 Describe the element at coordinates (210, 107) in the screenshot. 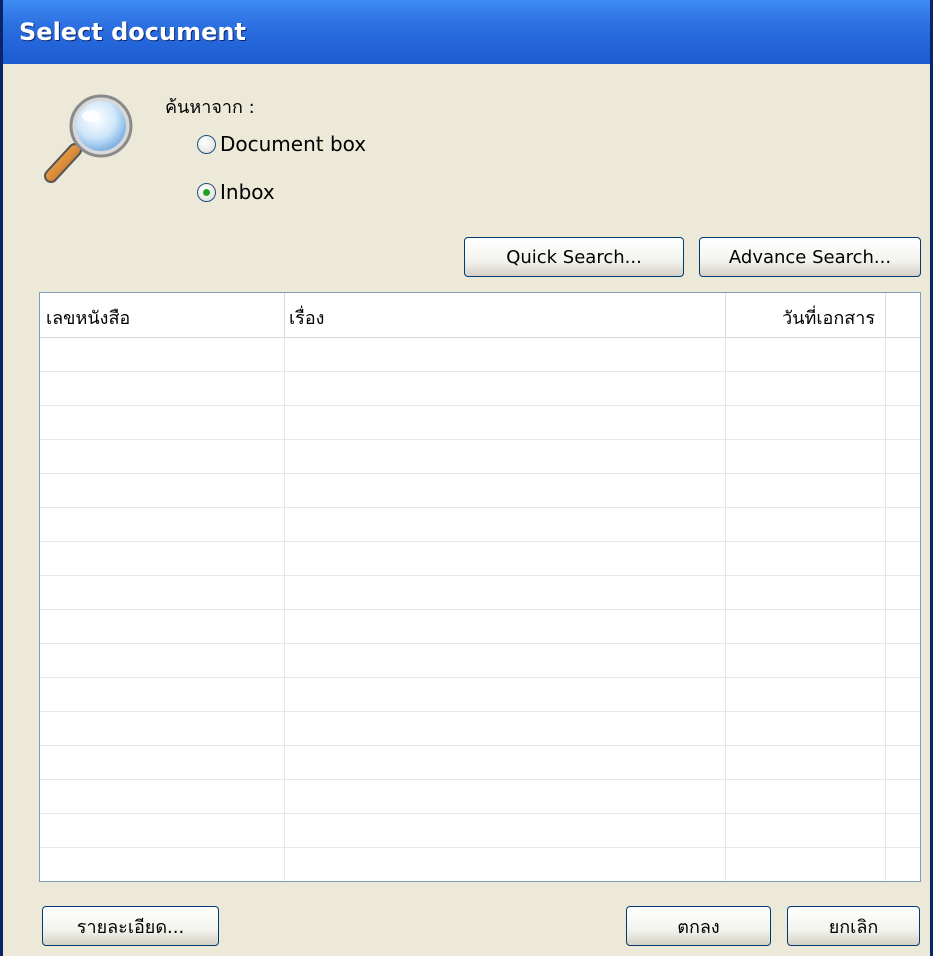

I see `search-from-label: ค้นหาจาก :` at that location.